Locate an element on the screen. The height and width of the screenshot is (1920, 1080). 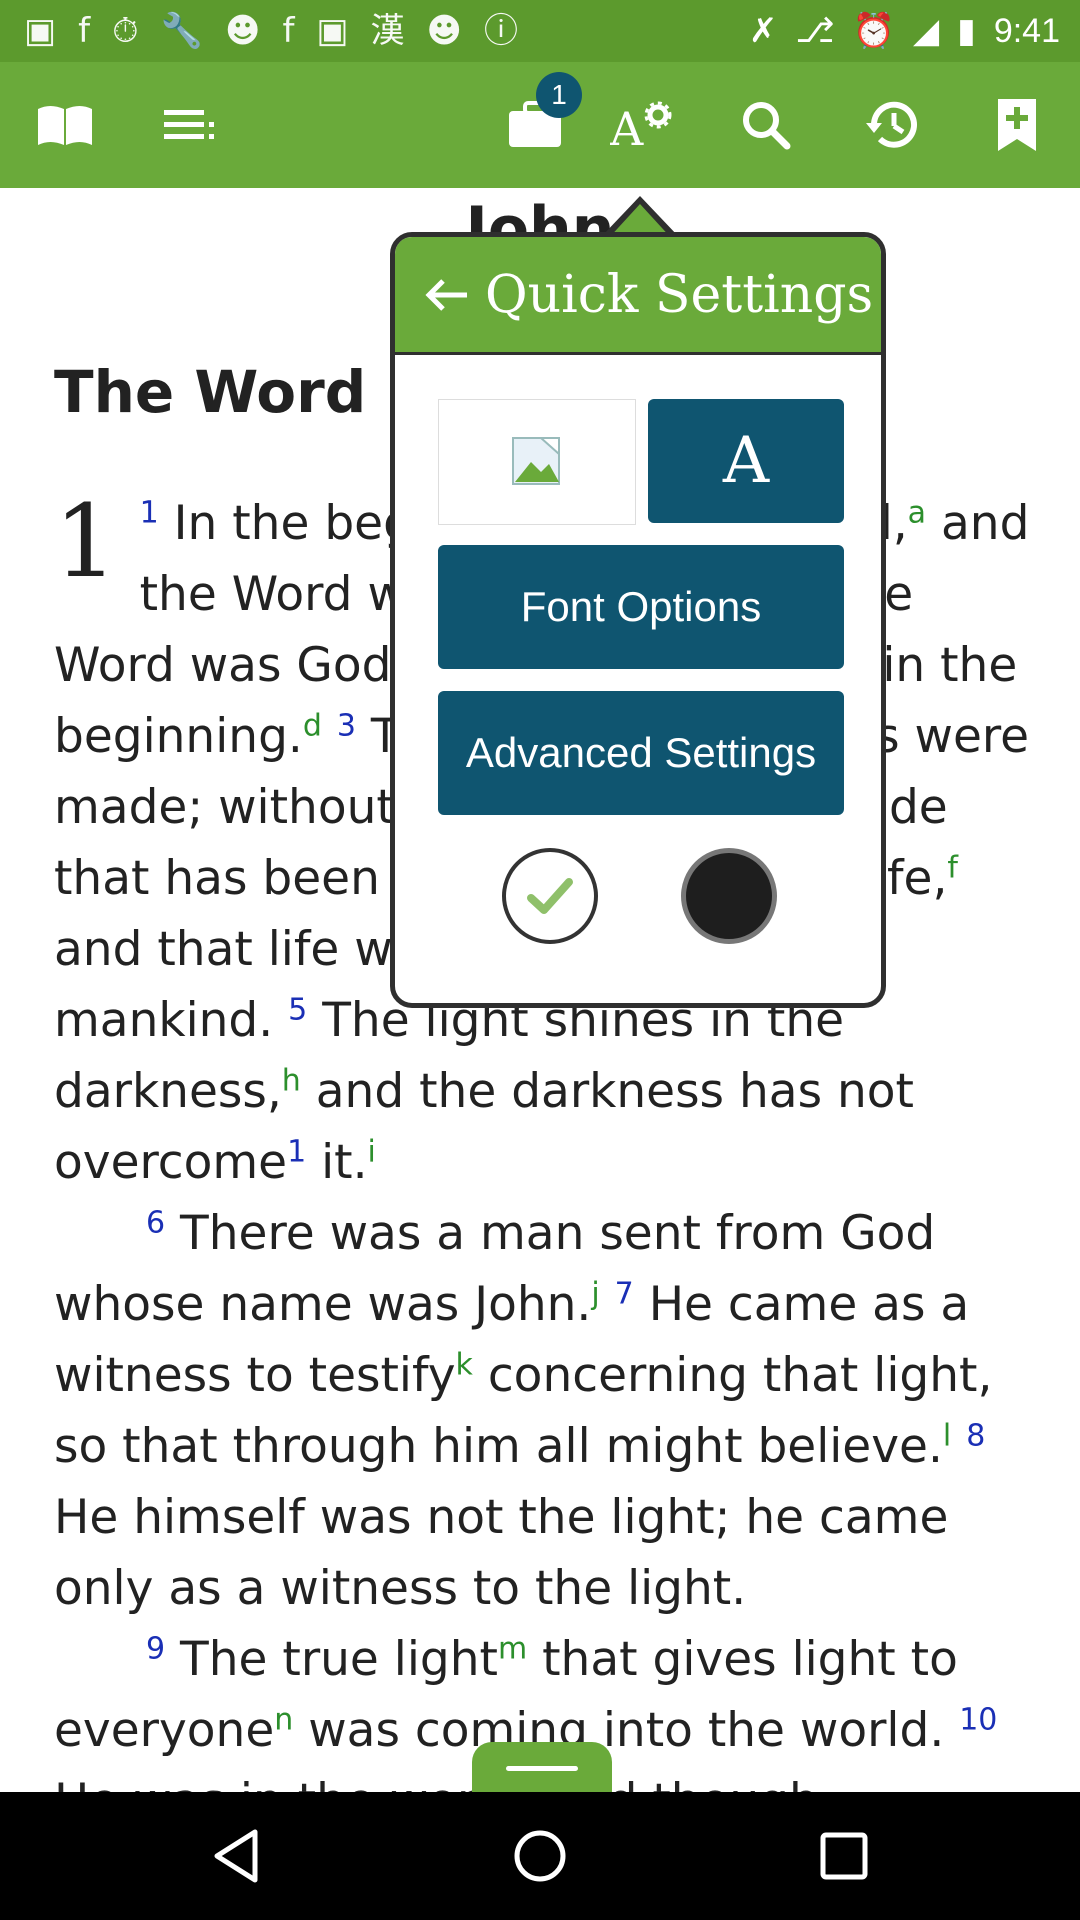
bluetooth-icon: ⎇ is located at coordinates (815, 31).